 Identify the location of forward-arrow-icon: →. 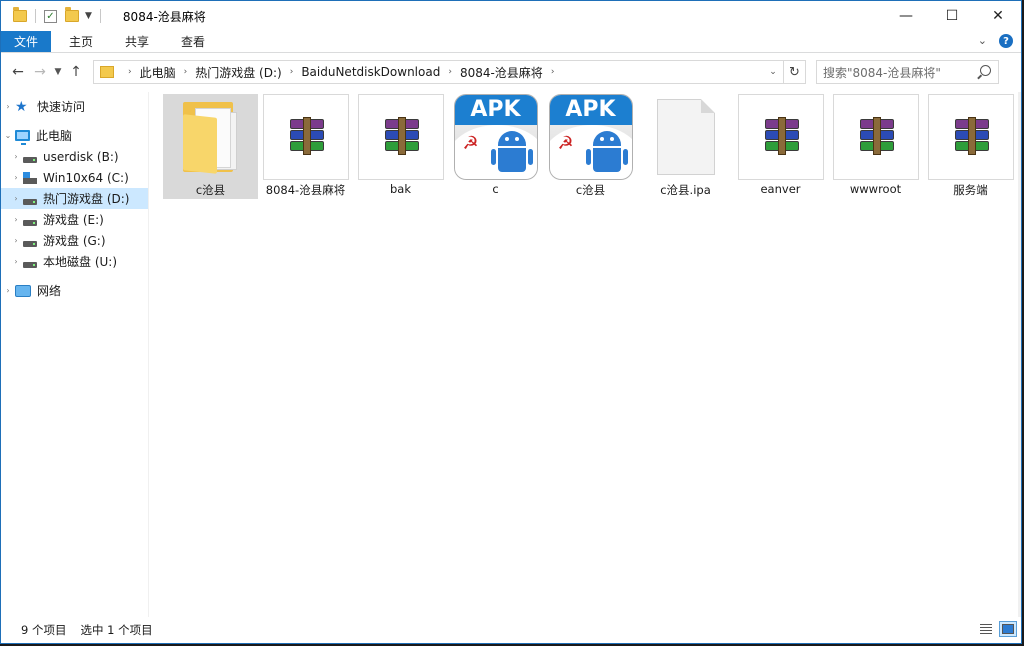
(40, 72).